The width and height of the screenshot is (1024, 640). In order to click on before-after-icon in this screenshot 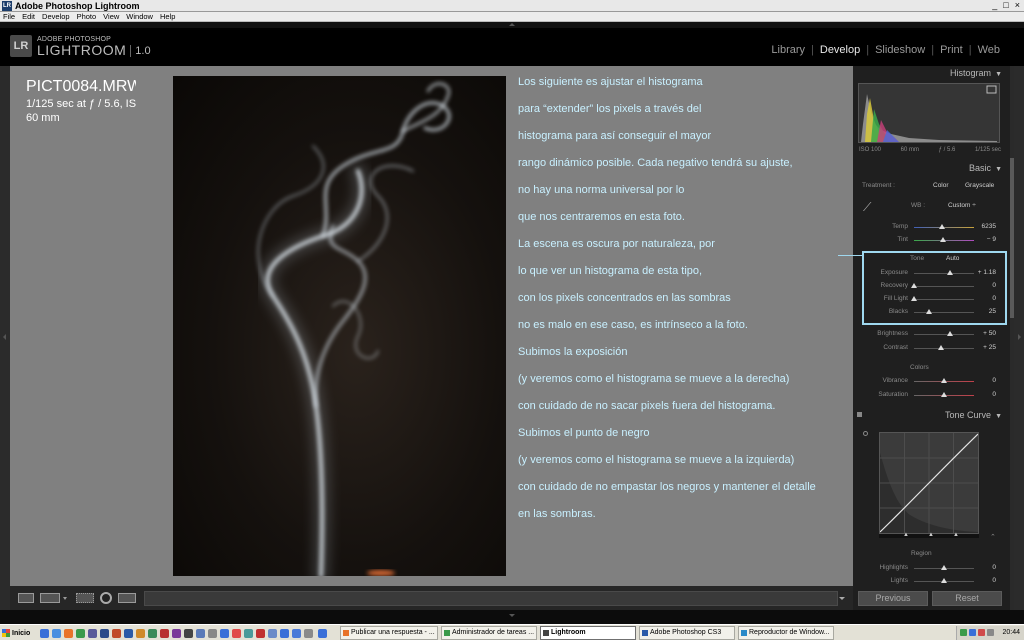, I will do `click(50, 598)`.